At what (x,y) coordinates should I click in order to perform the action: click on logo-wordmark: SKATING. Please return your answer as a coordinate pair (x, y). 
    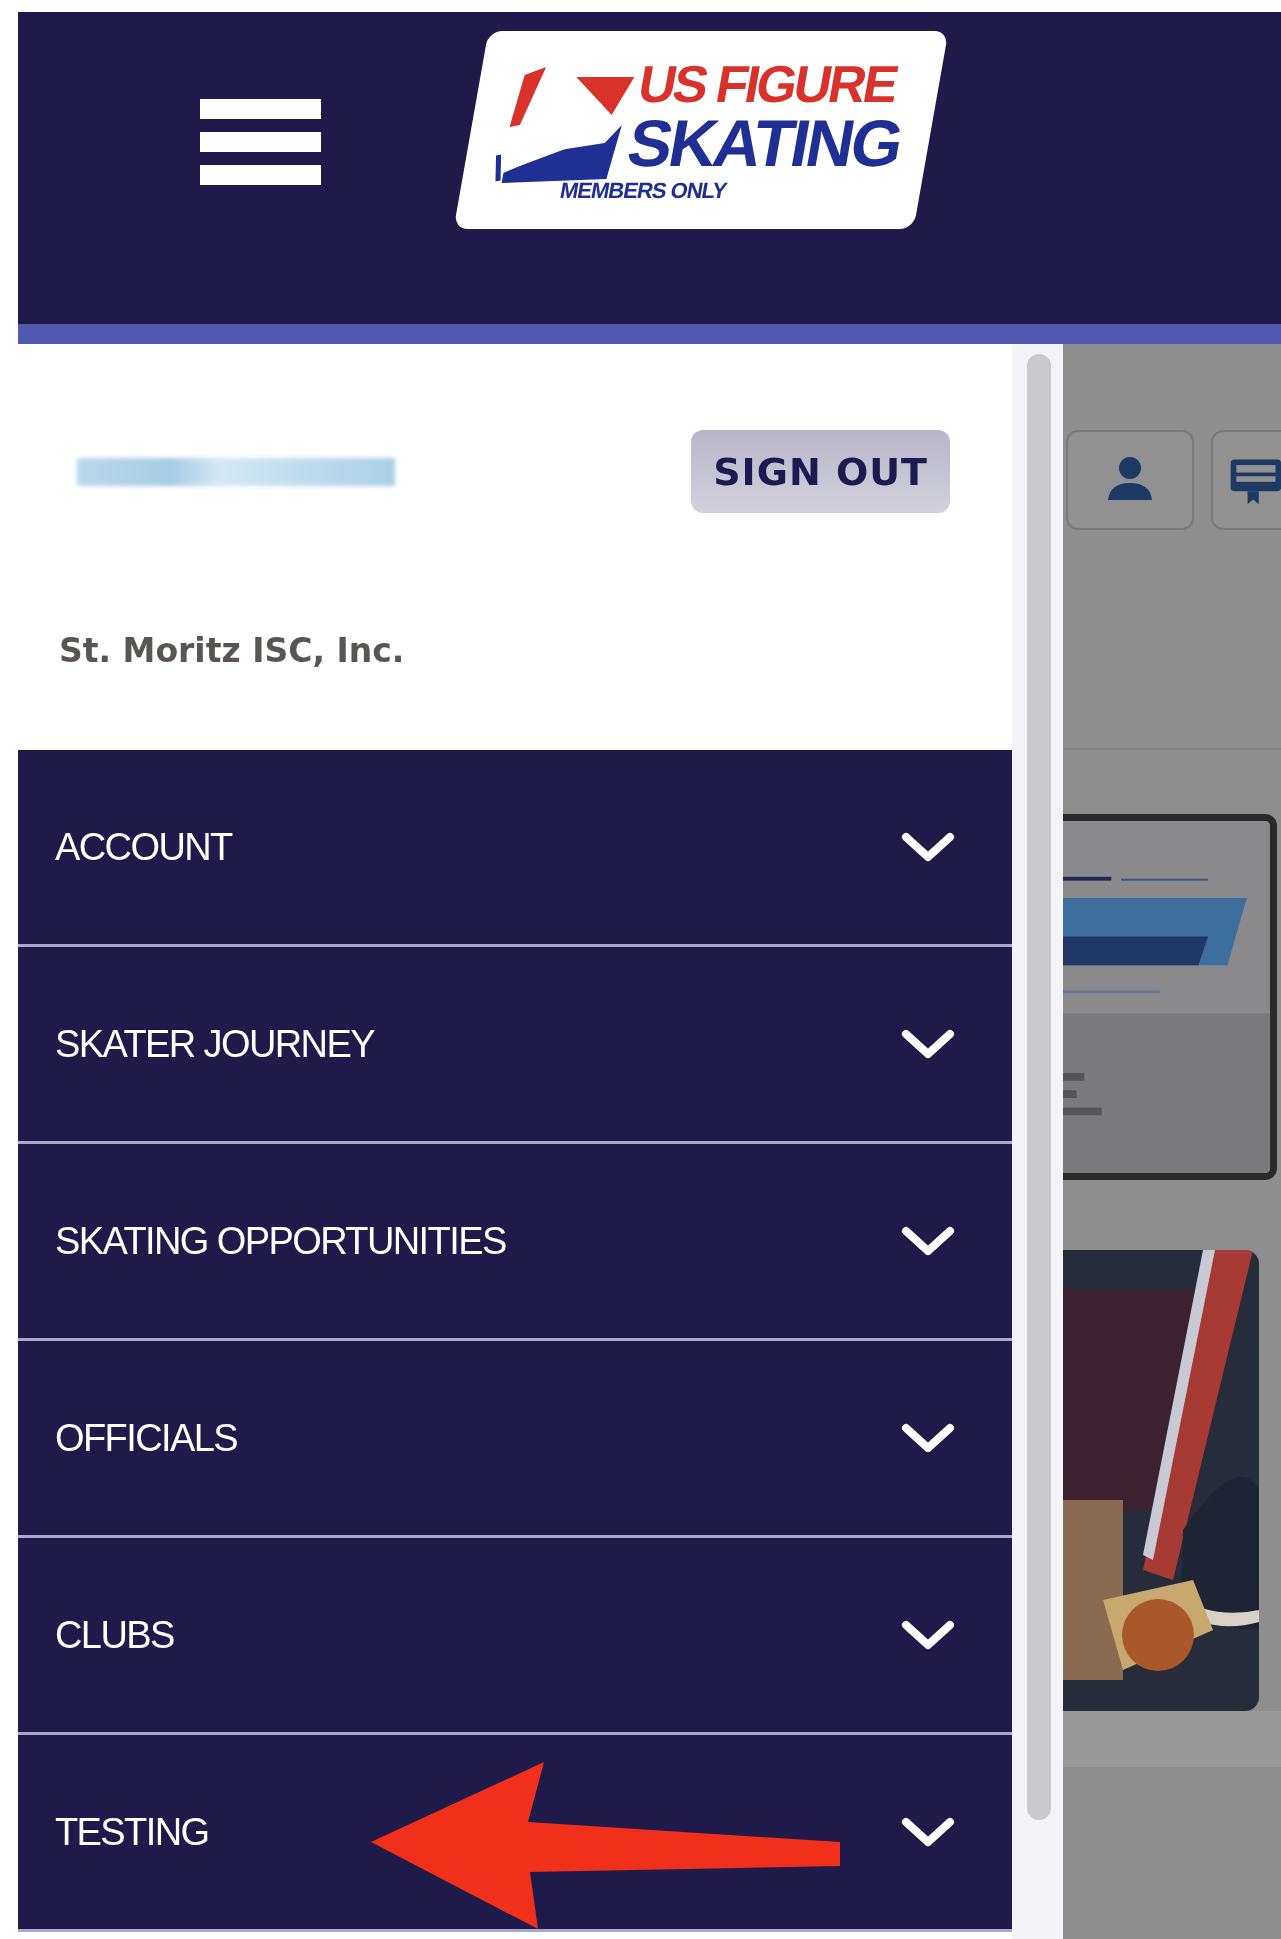
    Looking at the image, I should click on (764, 143).